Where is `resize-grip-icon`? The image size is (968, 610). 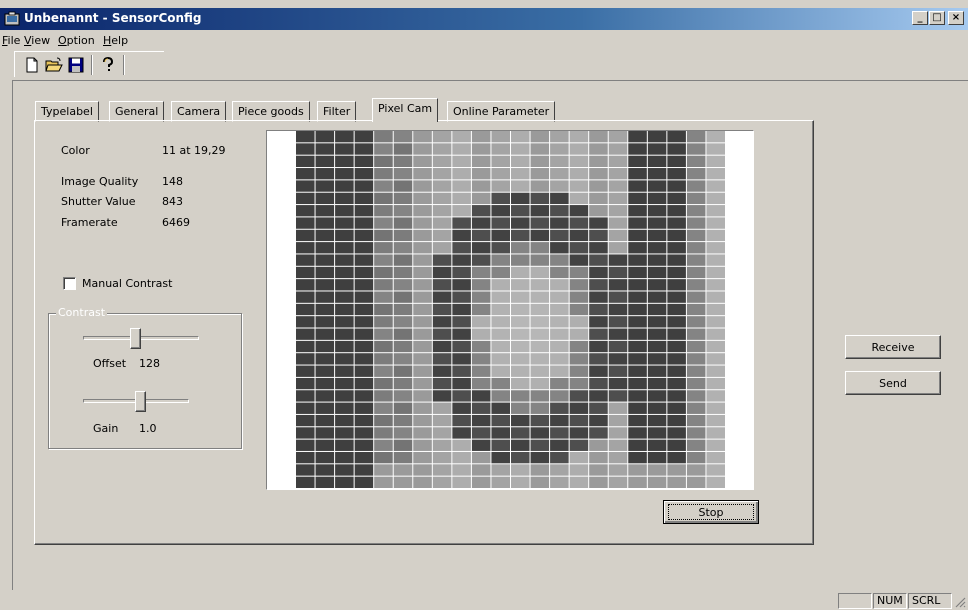
resize-grip-icon is located at coordinates (960, 602).